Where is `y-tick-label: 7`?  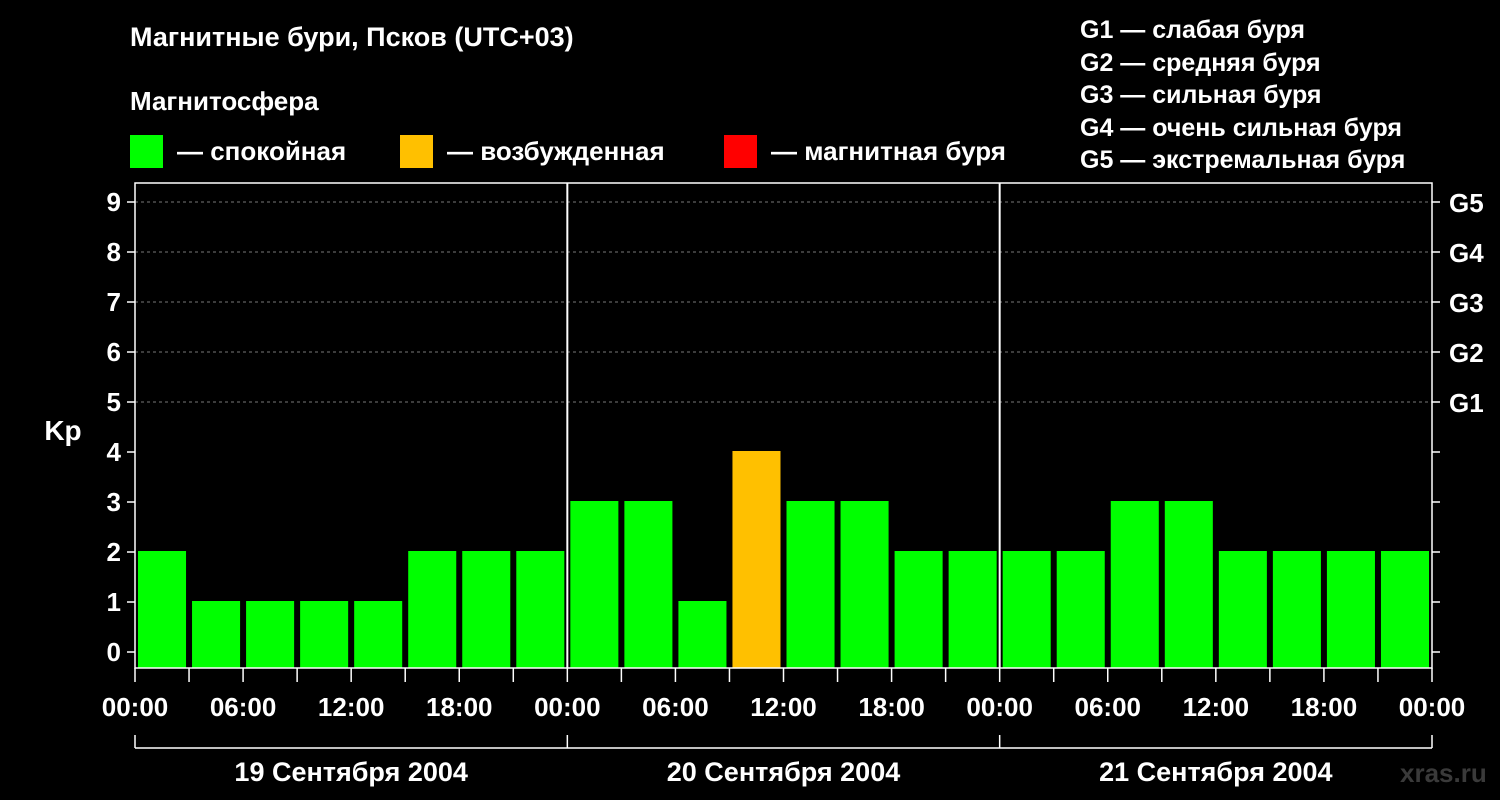 y-tick-label: 7 is located at coordinates (114, 302).